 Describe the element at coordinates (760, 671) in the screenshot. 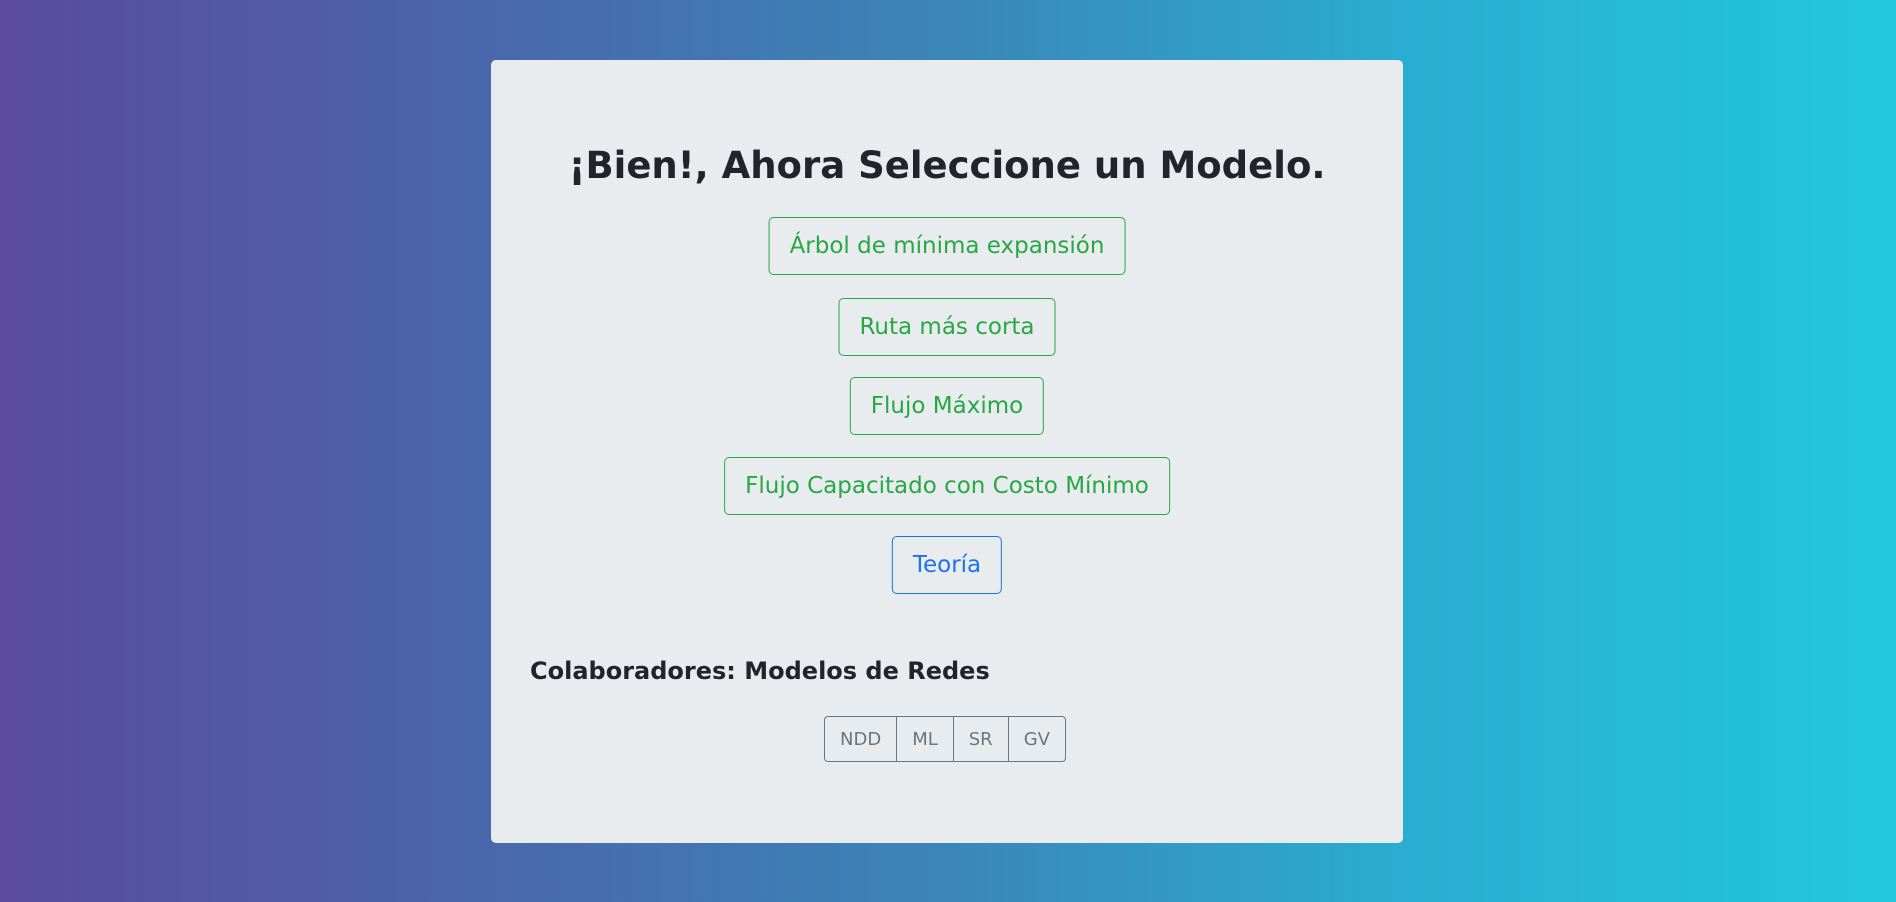

I see `collaborators-title: Colaboradores: Modelos de Redes` at that location.